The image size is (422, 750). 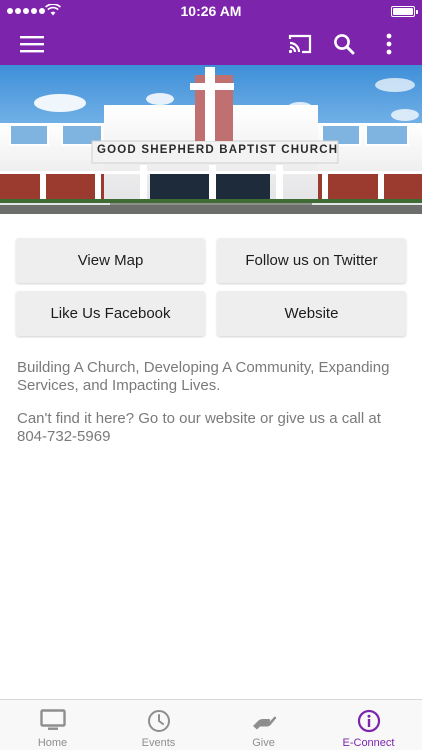 What do you see at coordinates (52, 743) in the screenshot?
I see `tab-label: Home` at bounding box center [52, 743].